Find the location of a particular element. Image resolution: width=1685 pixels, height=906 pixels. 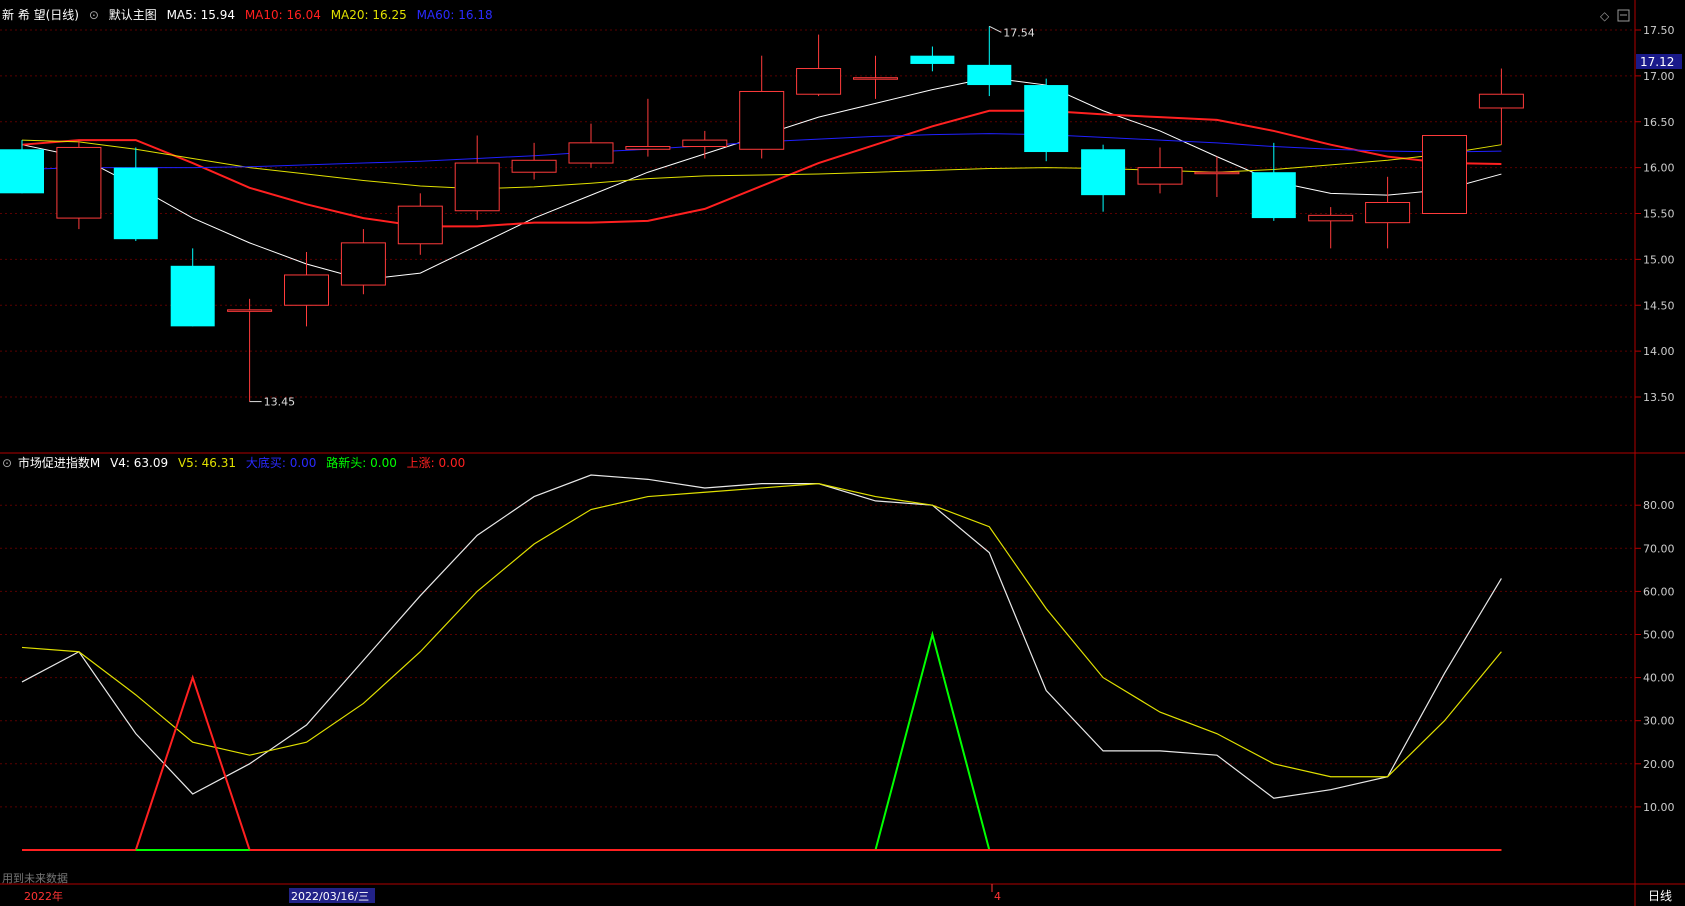

price-tick-label: 17.50 is located at coordinates (1659, 30).